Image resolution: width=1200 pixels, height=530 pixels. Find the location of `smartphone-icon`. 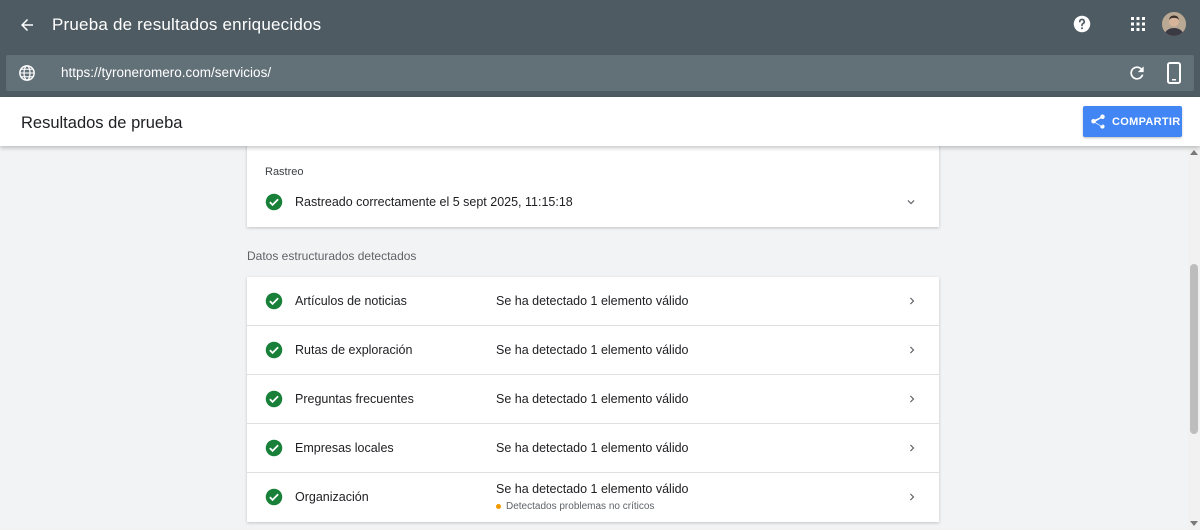

smartphone-icon is located at coordinates (1174, 73).